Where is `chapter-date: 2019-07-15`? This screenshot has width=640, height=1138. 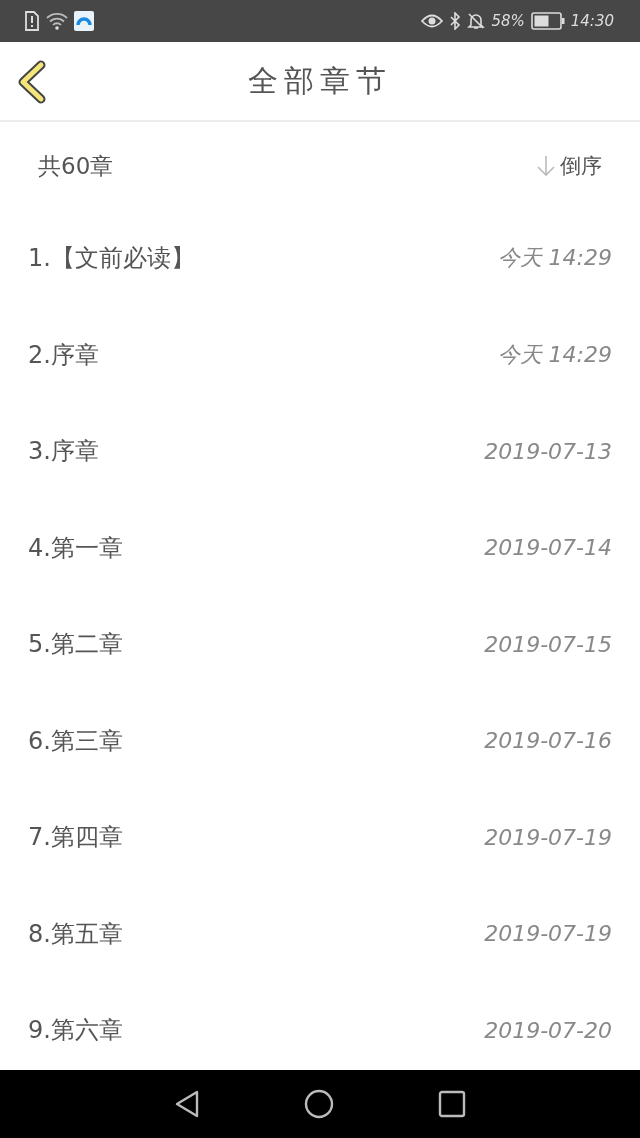 chapter-date: 2019-07-15 is located at coordinates (548, 644).